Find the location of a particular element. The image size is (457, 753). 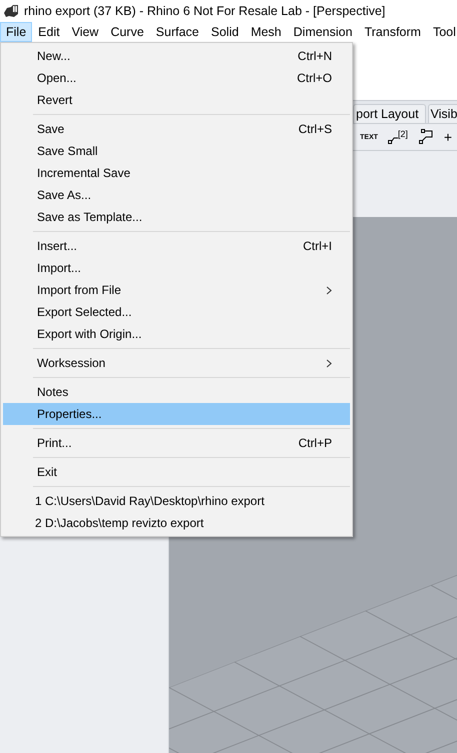

menu-bar-item: Curve is located at coordinates (127, 32).